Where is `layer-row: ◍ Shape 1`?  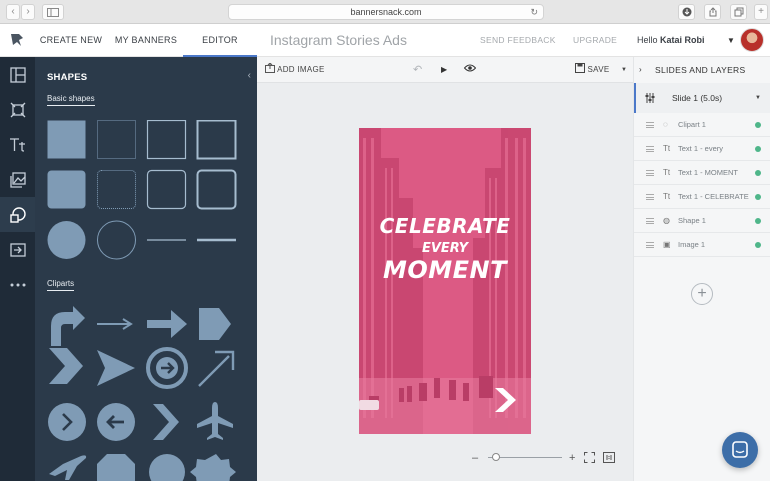 layer-row: ◍ Shape 1 is located at coordinates (702, 221).